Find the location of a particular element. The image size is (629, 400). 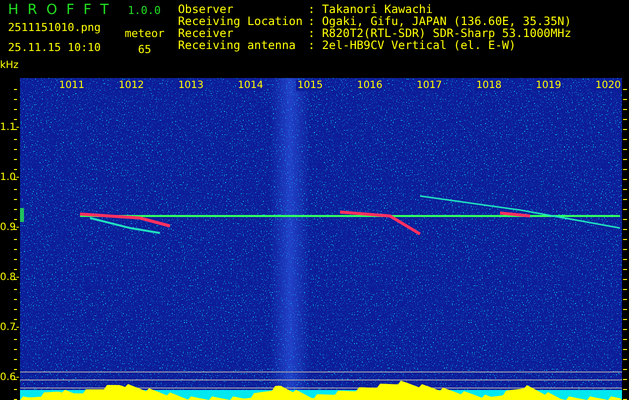

time-label: 1018 is located at coordinates (489, 85).